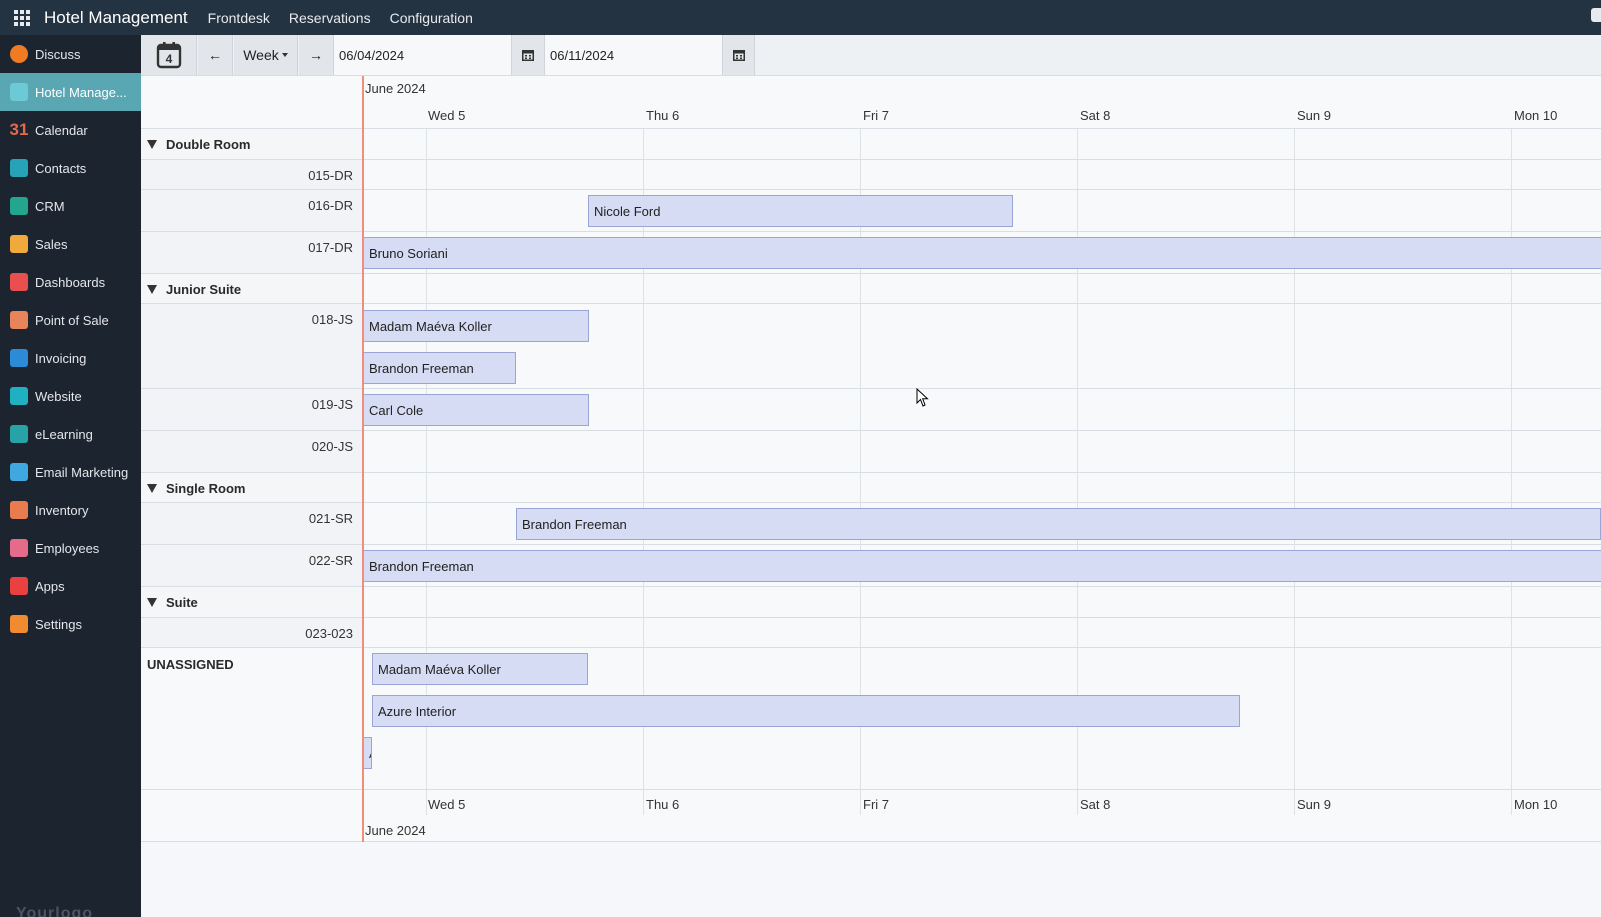 The image size is (1601, 917). What do you see at coordinates (871, 55) in the screenshot?
I see `gantt-toolbar: 4 ← Week → 06/04/2024 06/11/2024` at bounding box center [871, 55].